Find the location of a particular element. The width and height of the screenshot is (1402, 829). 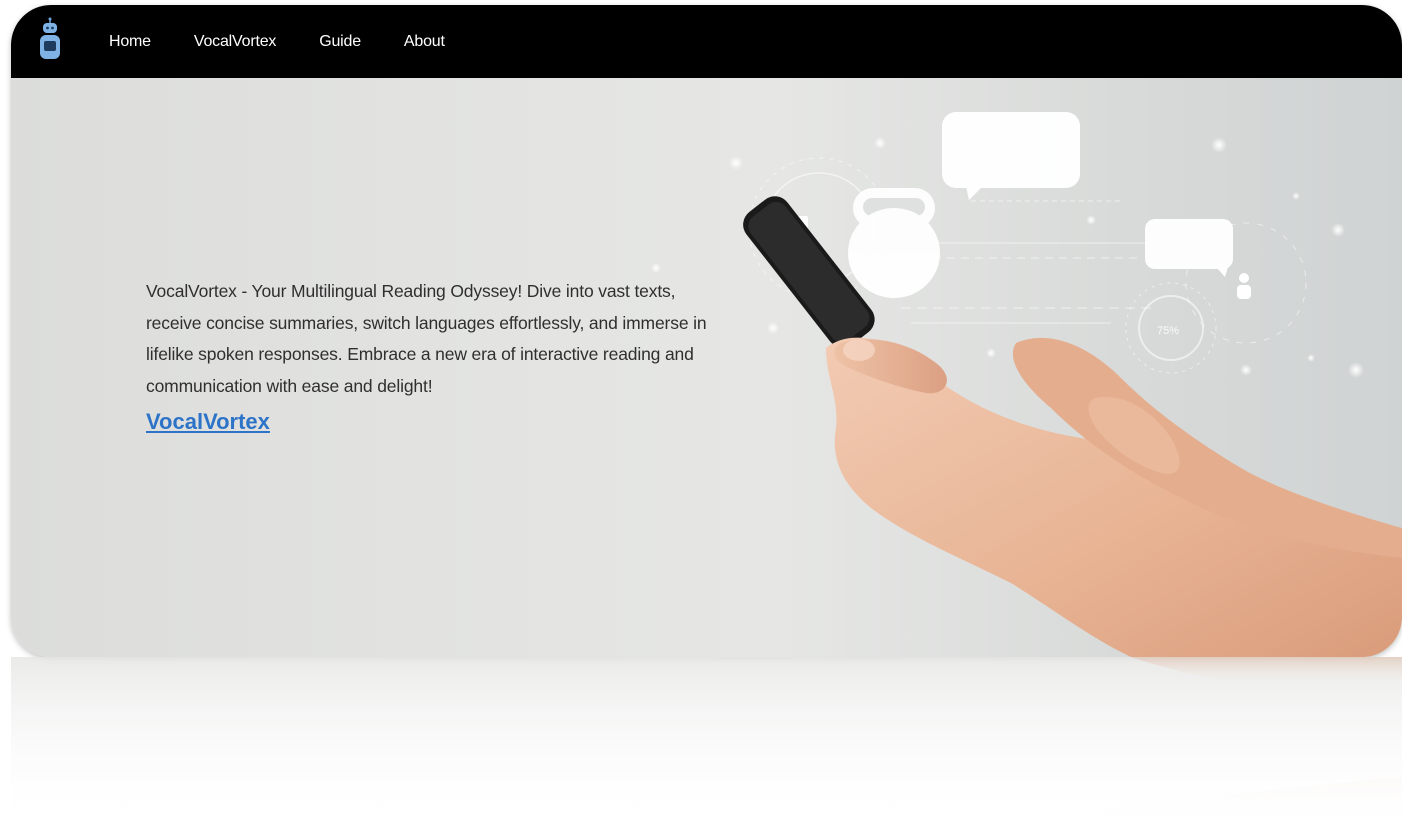

navbar: Home VocalVortex Guide About is located at coordinates (706, 41).